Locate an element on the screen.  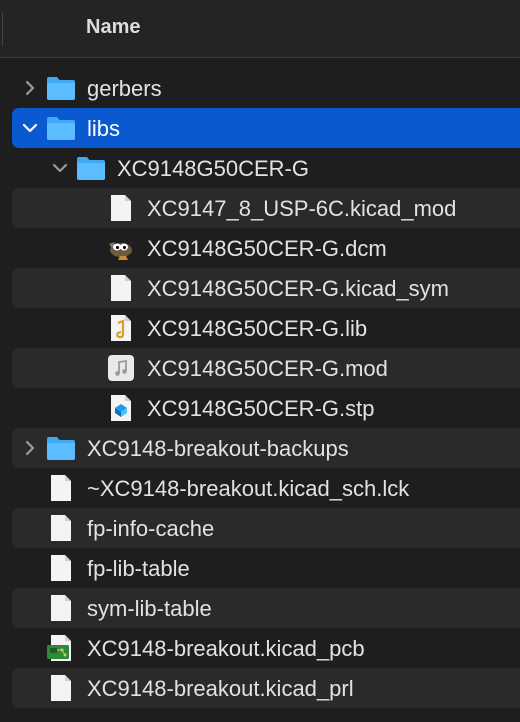
list-row-xc9148g50cer-g-folder: XC9148G50CER-G is located at coordinates (260, 168).